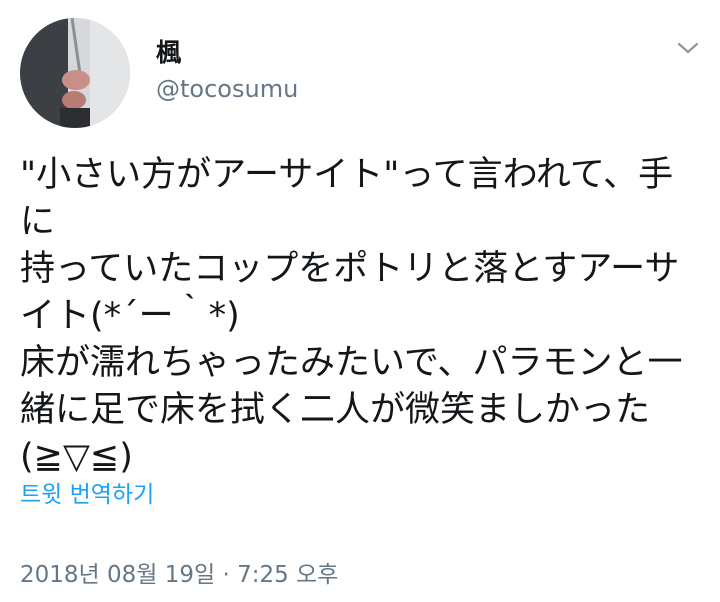 Image resolution: width=720 pixels, height=602 pixels. I want to click on user-handle: @tocosumu, so click(227, 89).